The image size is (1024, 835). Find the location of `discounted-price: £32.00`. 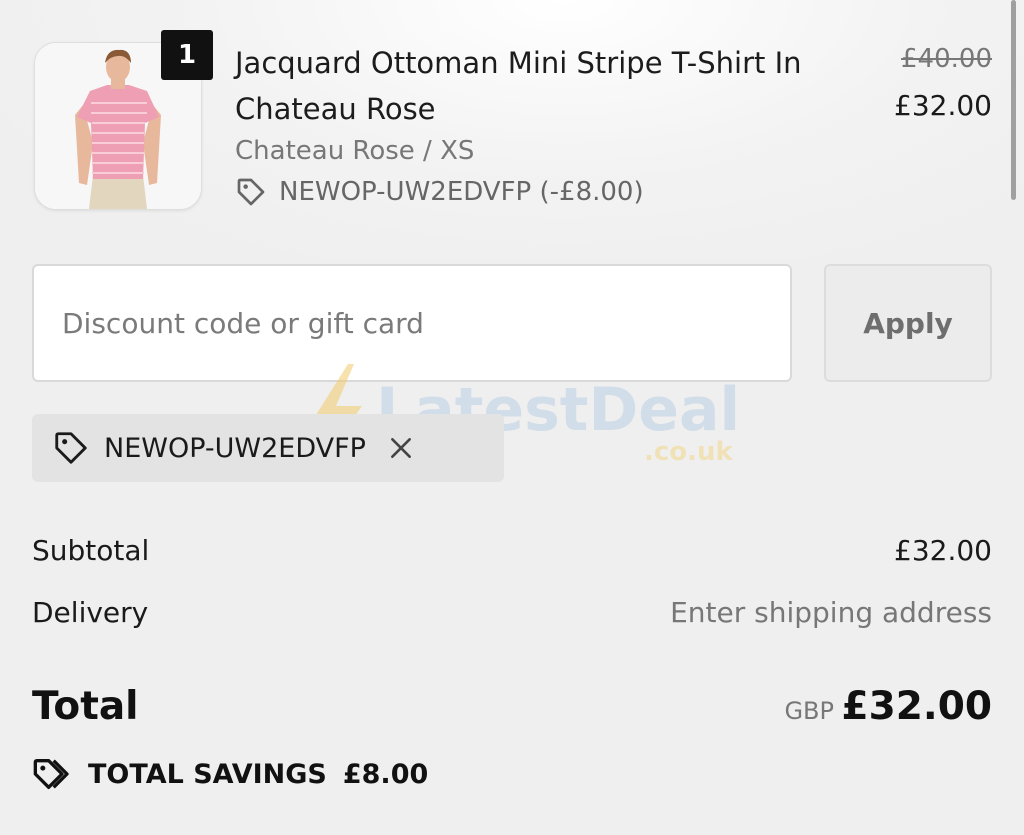

discounted-price: £32.00 is located at coordinates (943, 105).